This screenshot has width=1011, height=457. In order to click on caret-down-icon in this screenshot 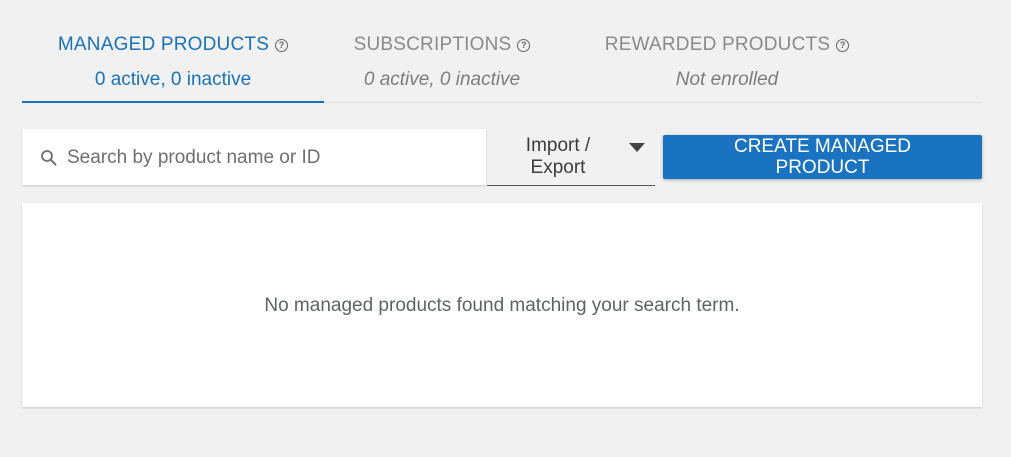, I will do `click(637, 147)`.